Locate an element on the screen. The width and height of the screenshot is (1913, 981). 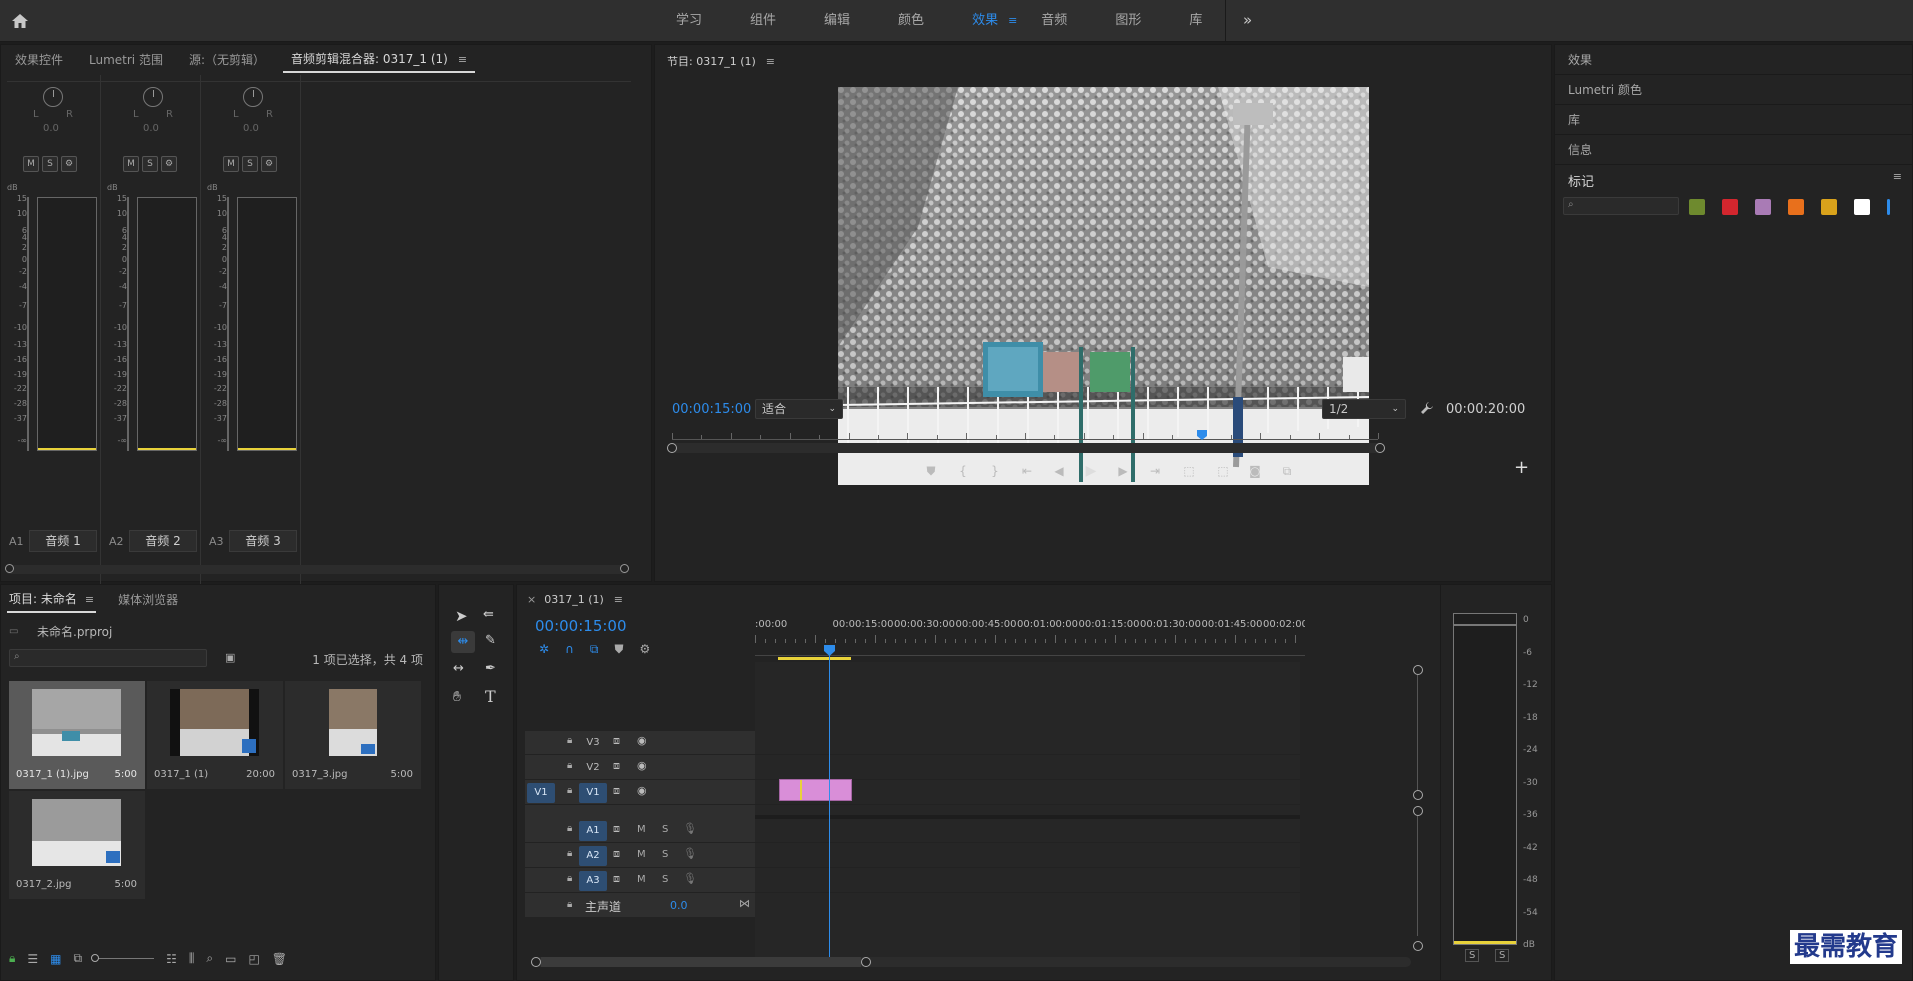
timeline-playhead is located at coordinates (829, 650).